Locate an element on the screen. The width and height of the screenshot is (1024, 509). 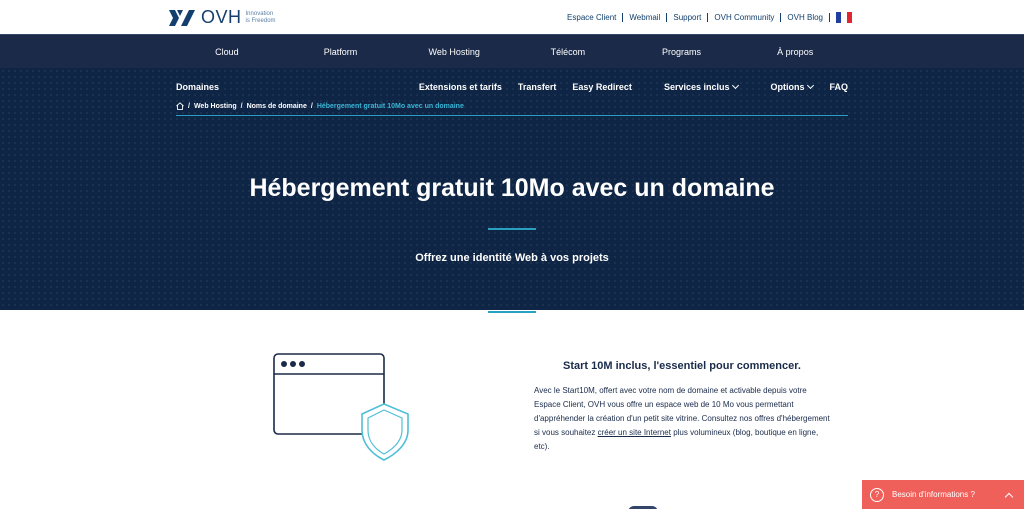
subnav-options: Options is located at coordinates (784, 86).